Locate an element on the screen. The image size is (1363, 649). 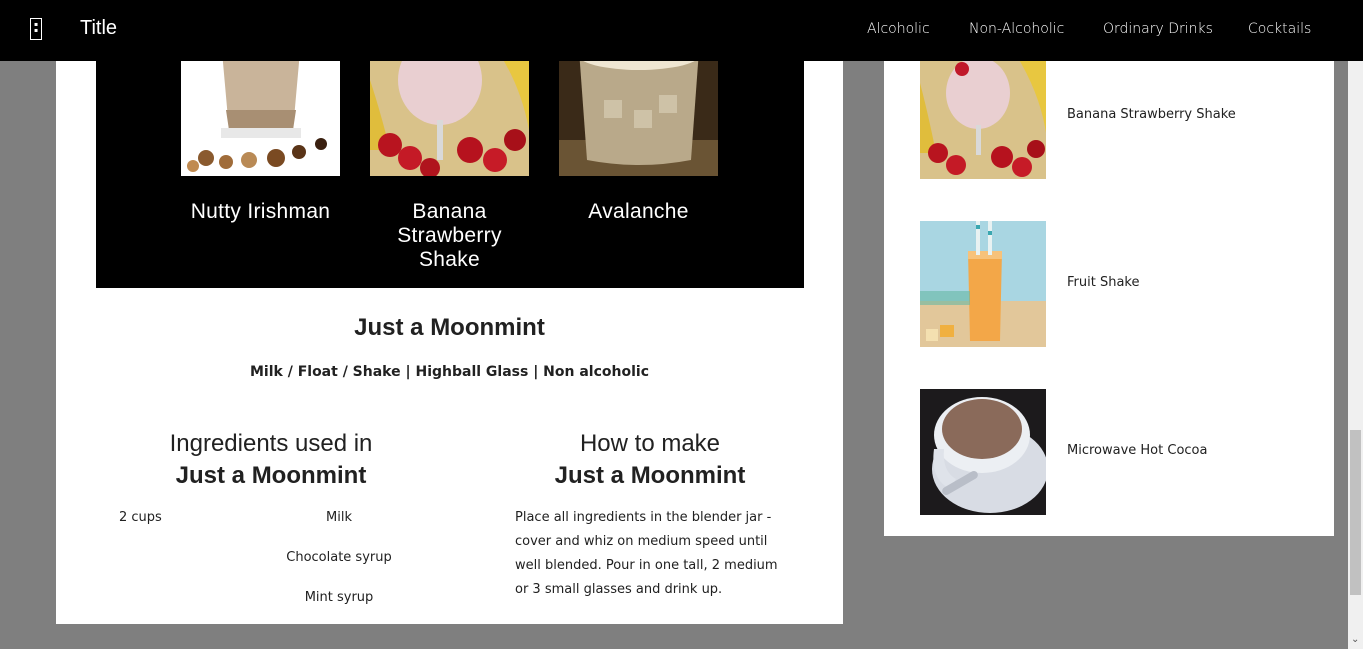
ingredients-heading-drink: Just a Moonmint is located at coordinates (271, 475).